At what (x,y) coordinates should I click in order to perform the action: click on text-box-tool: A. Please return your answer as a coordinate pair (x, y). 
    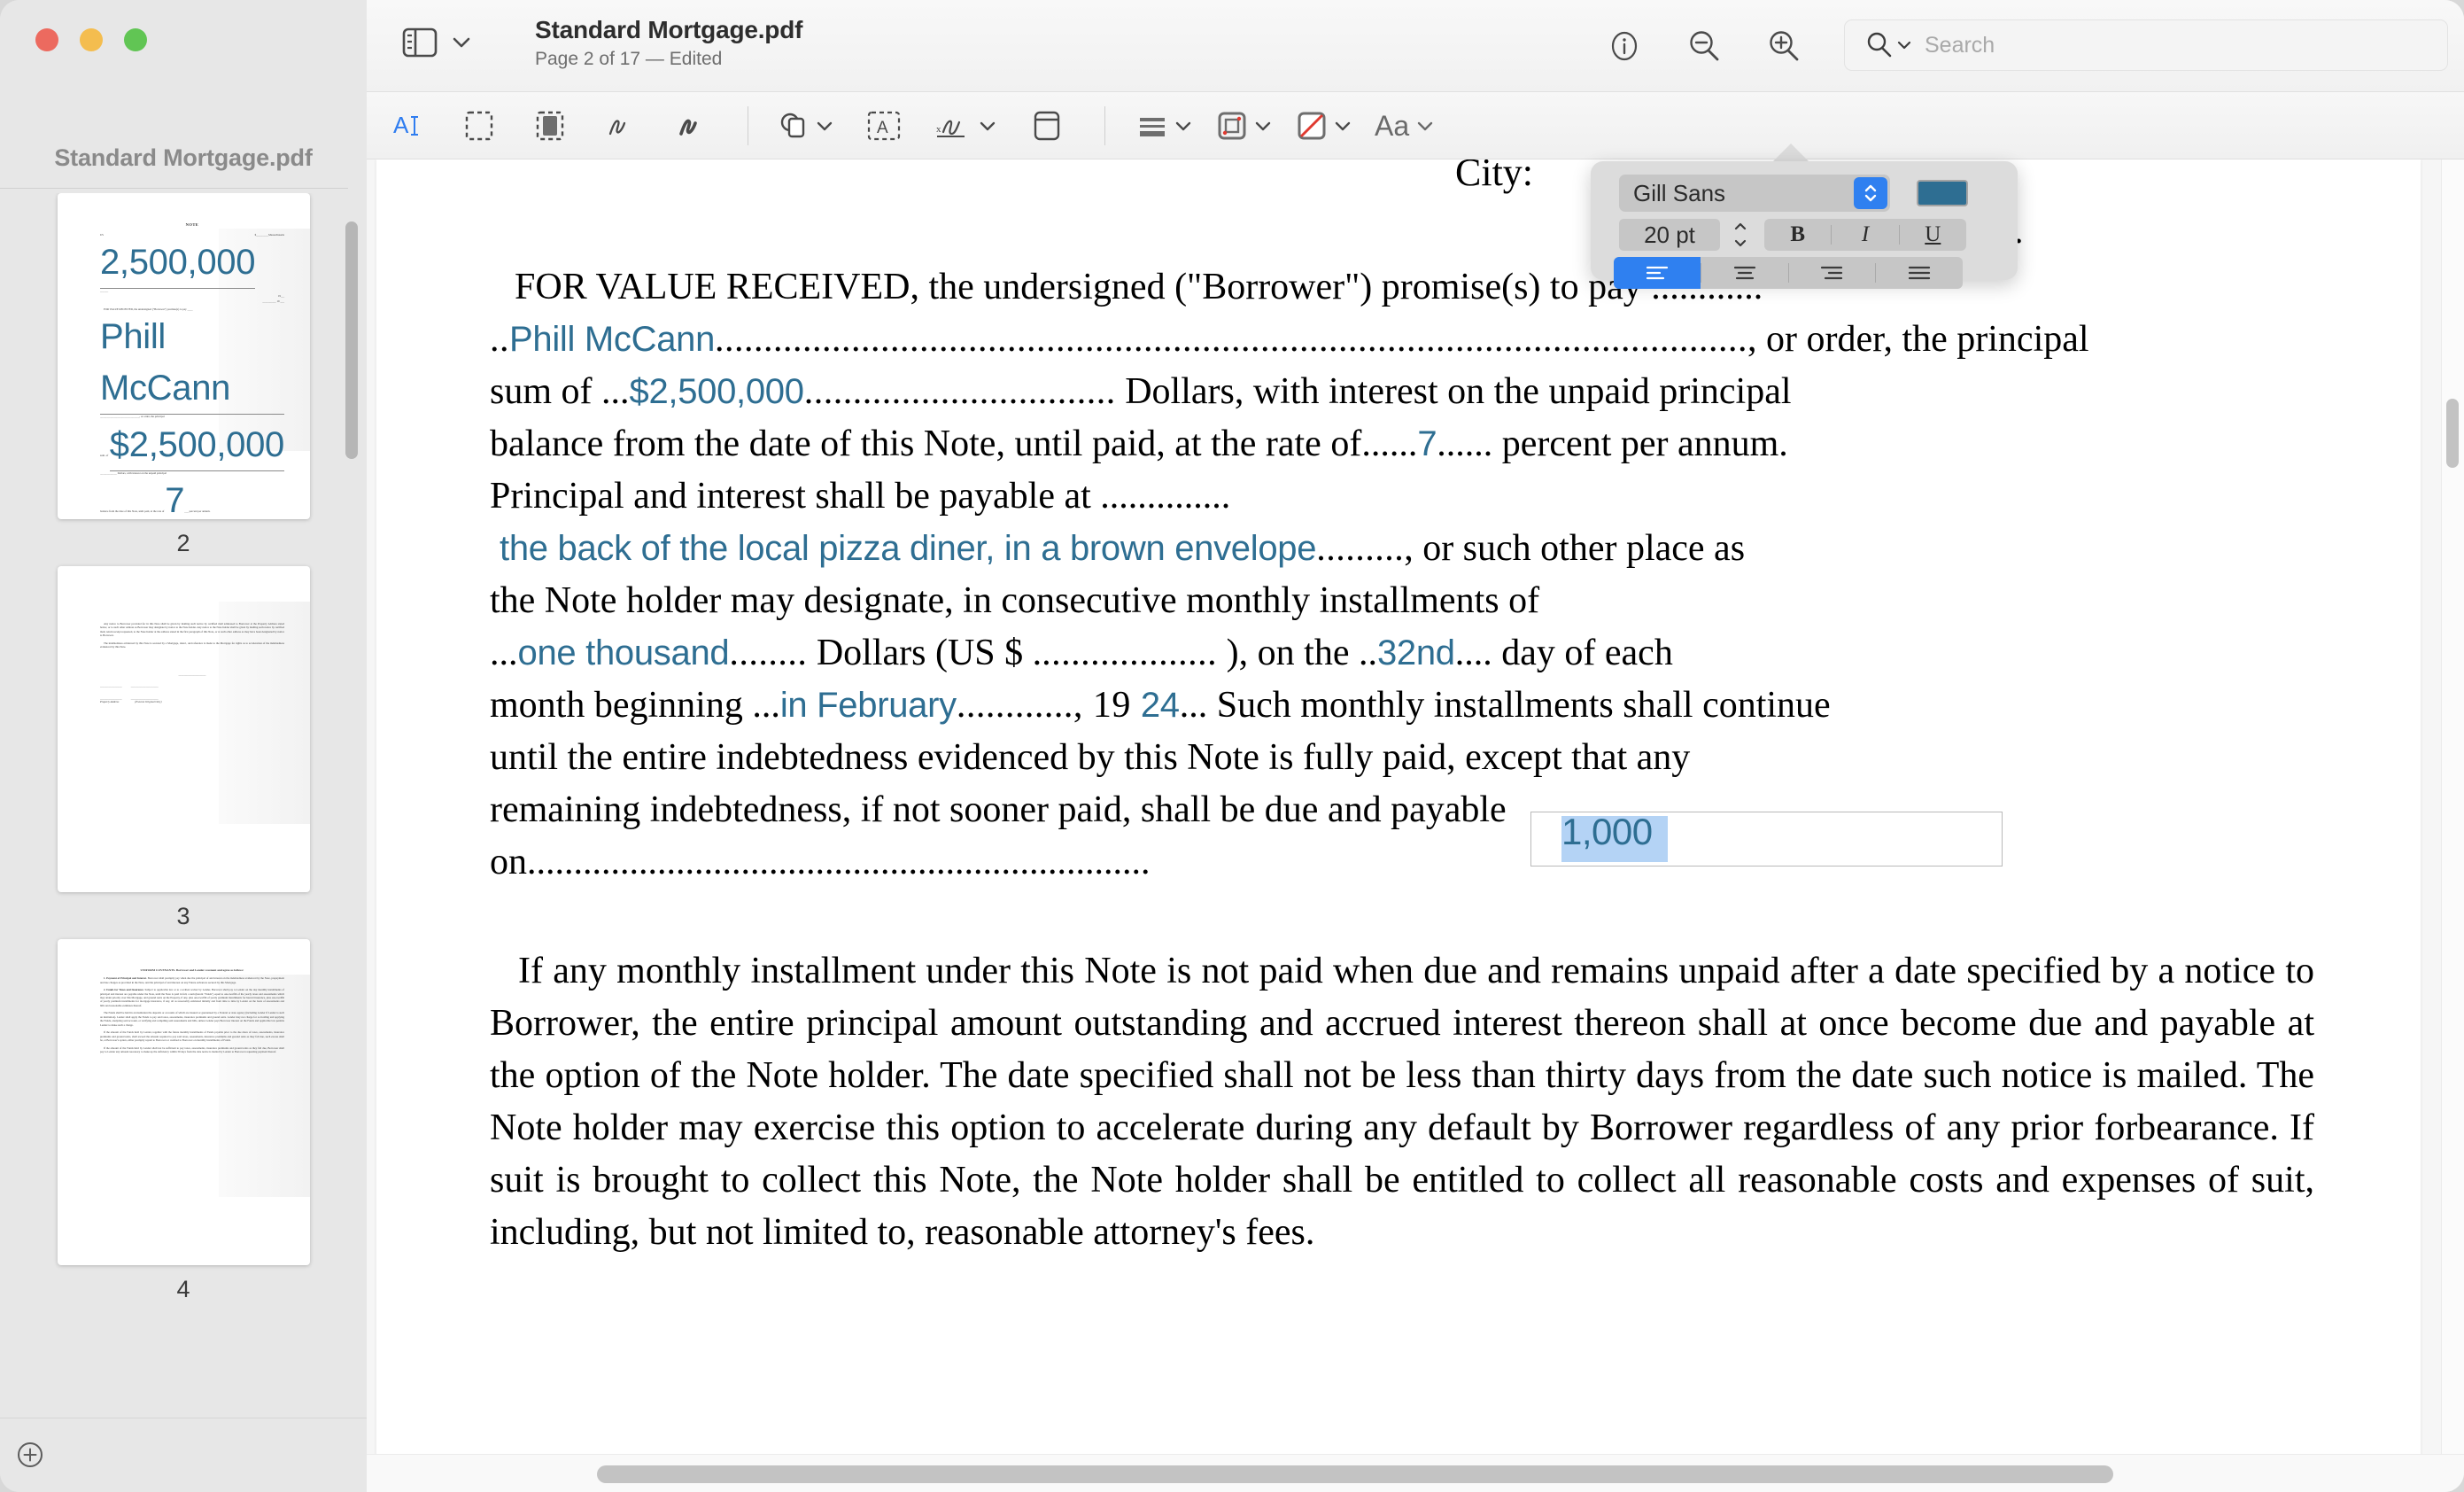
    Looking at the image, I should click on (883, 125).